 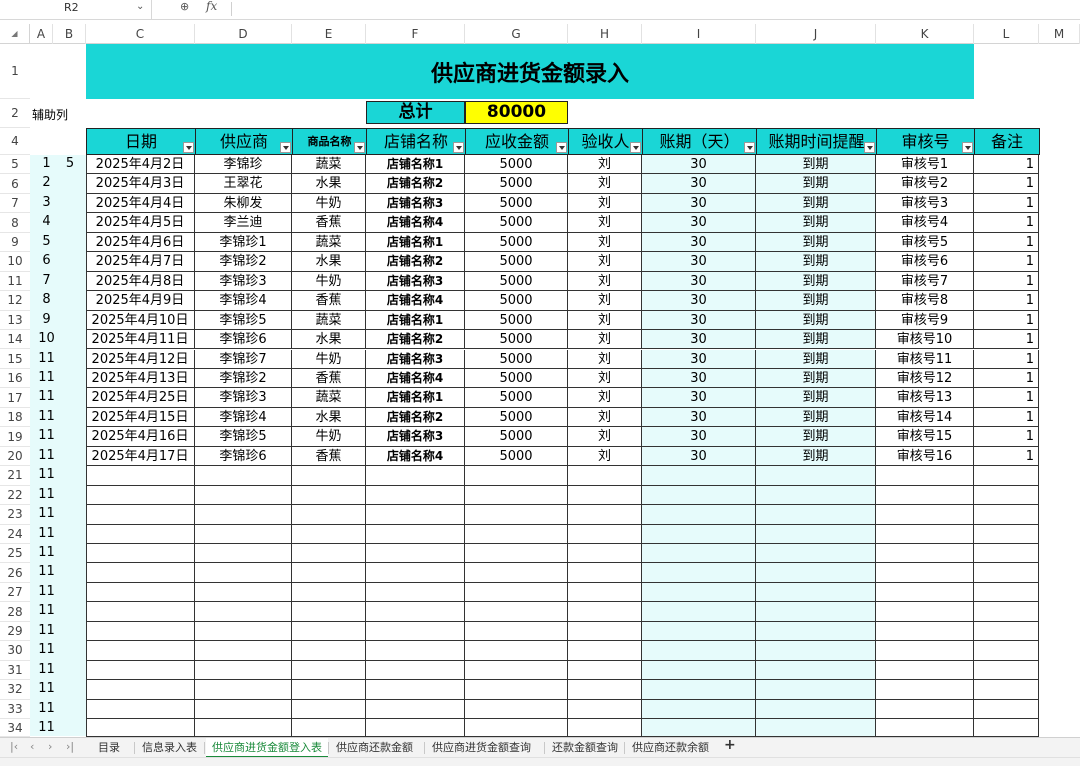 What do you see at coordinates (925, 456) in the screenshot?
I see `table-cell: 审核号16` at bounding box center [925, 456].